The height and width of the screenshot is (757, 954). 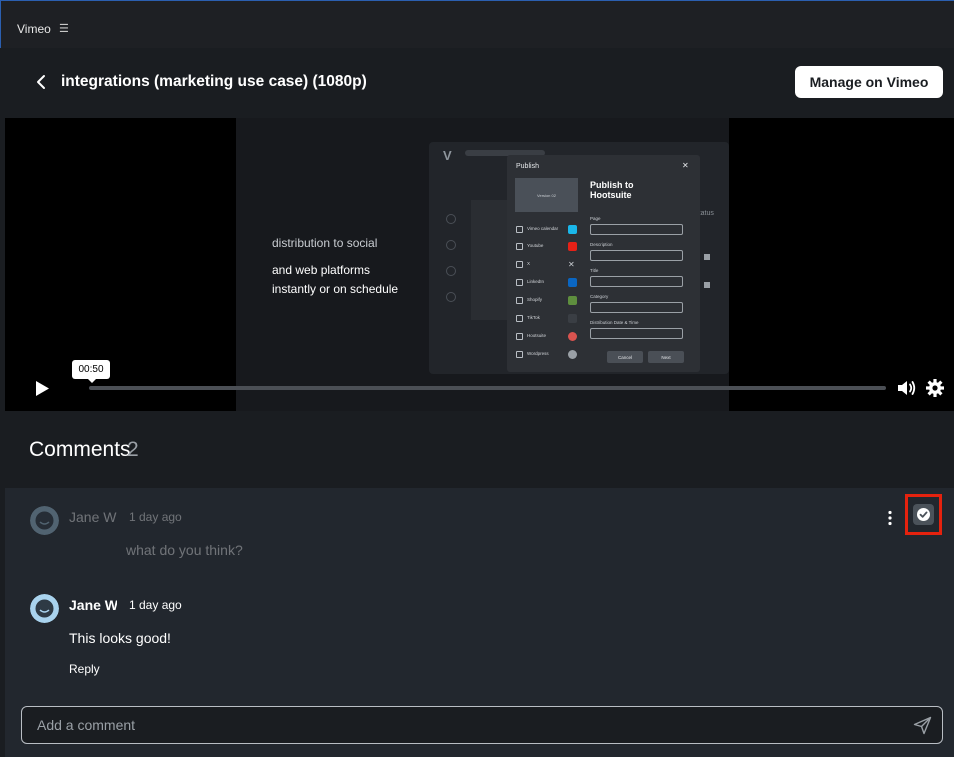 I want to click on dialog-heading: Publish to Hootsuite, so click(x=612, y=190).